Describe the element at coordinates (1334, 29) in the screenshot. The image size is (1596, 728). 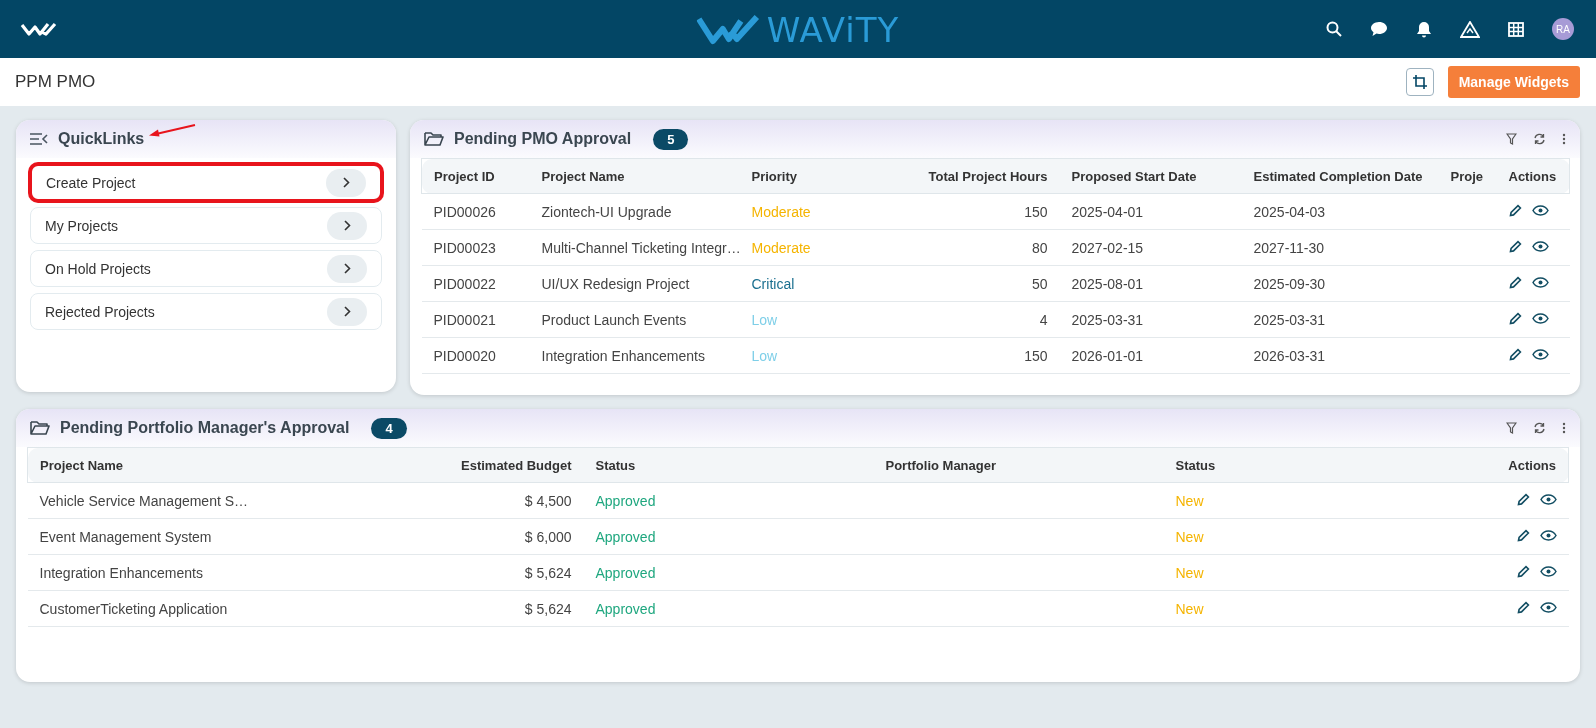
I see `search-icon` at that location.